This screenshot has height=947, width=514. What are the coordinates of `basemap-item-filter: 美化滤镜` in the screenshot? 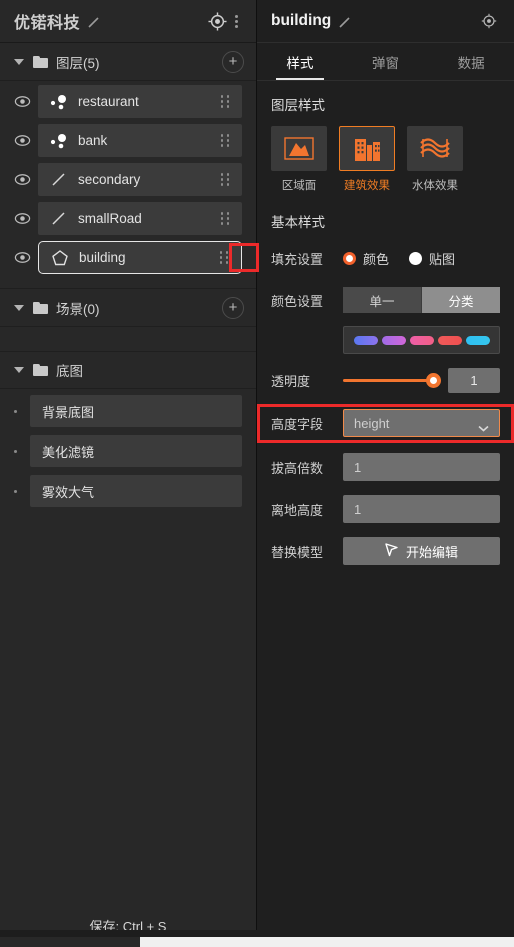 It's located at (136, 451).